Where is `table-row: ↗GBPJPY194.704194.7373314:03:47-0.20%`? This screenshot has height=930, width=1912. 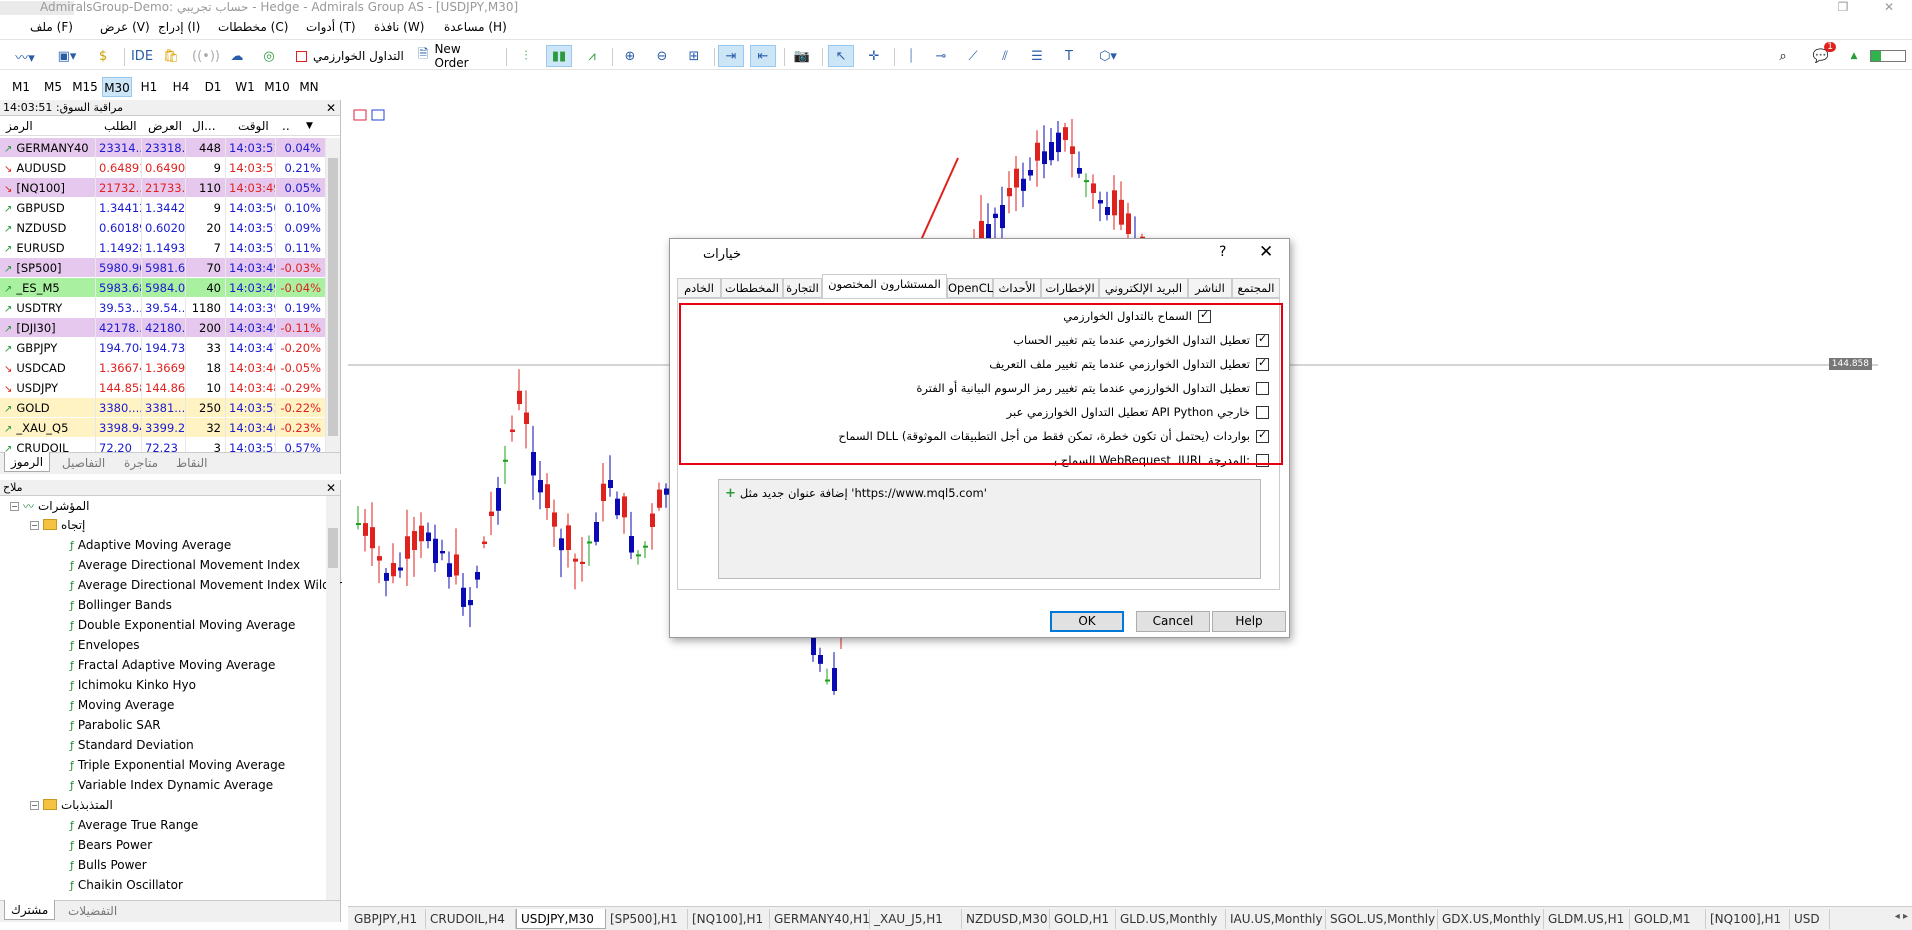
table-row: ↗GBPJPY194.704194.7373314:03:47-0.20% is located at coordinates (163, 348).